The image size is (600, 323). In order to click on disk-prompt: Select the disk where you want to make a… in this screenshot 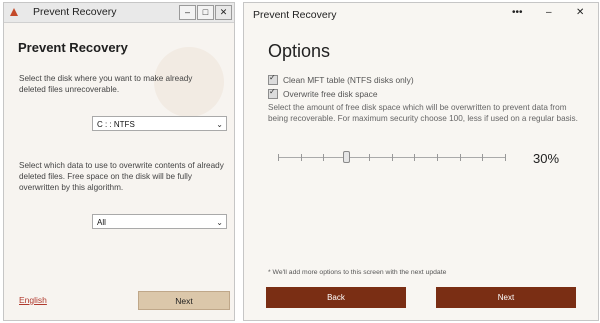, I will do `click(106, 84)`.